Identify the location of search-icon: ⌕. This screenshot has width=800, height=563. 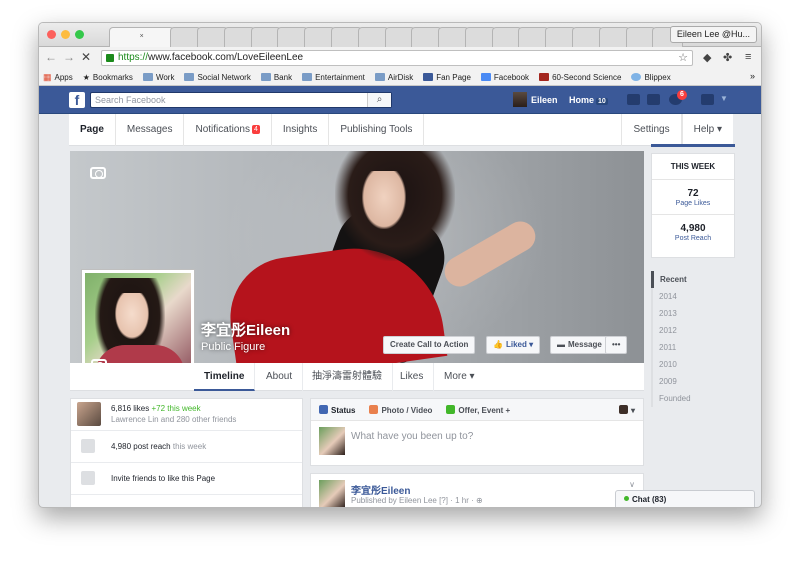
(379, 100).